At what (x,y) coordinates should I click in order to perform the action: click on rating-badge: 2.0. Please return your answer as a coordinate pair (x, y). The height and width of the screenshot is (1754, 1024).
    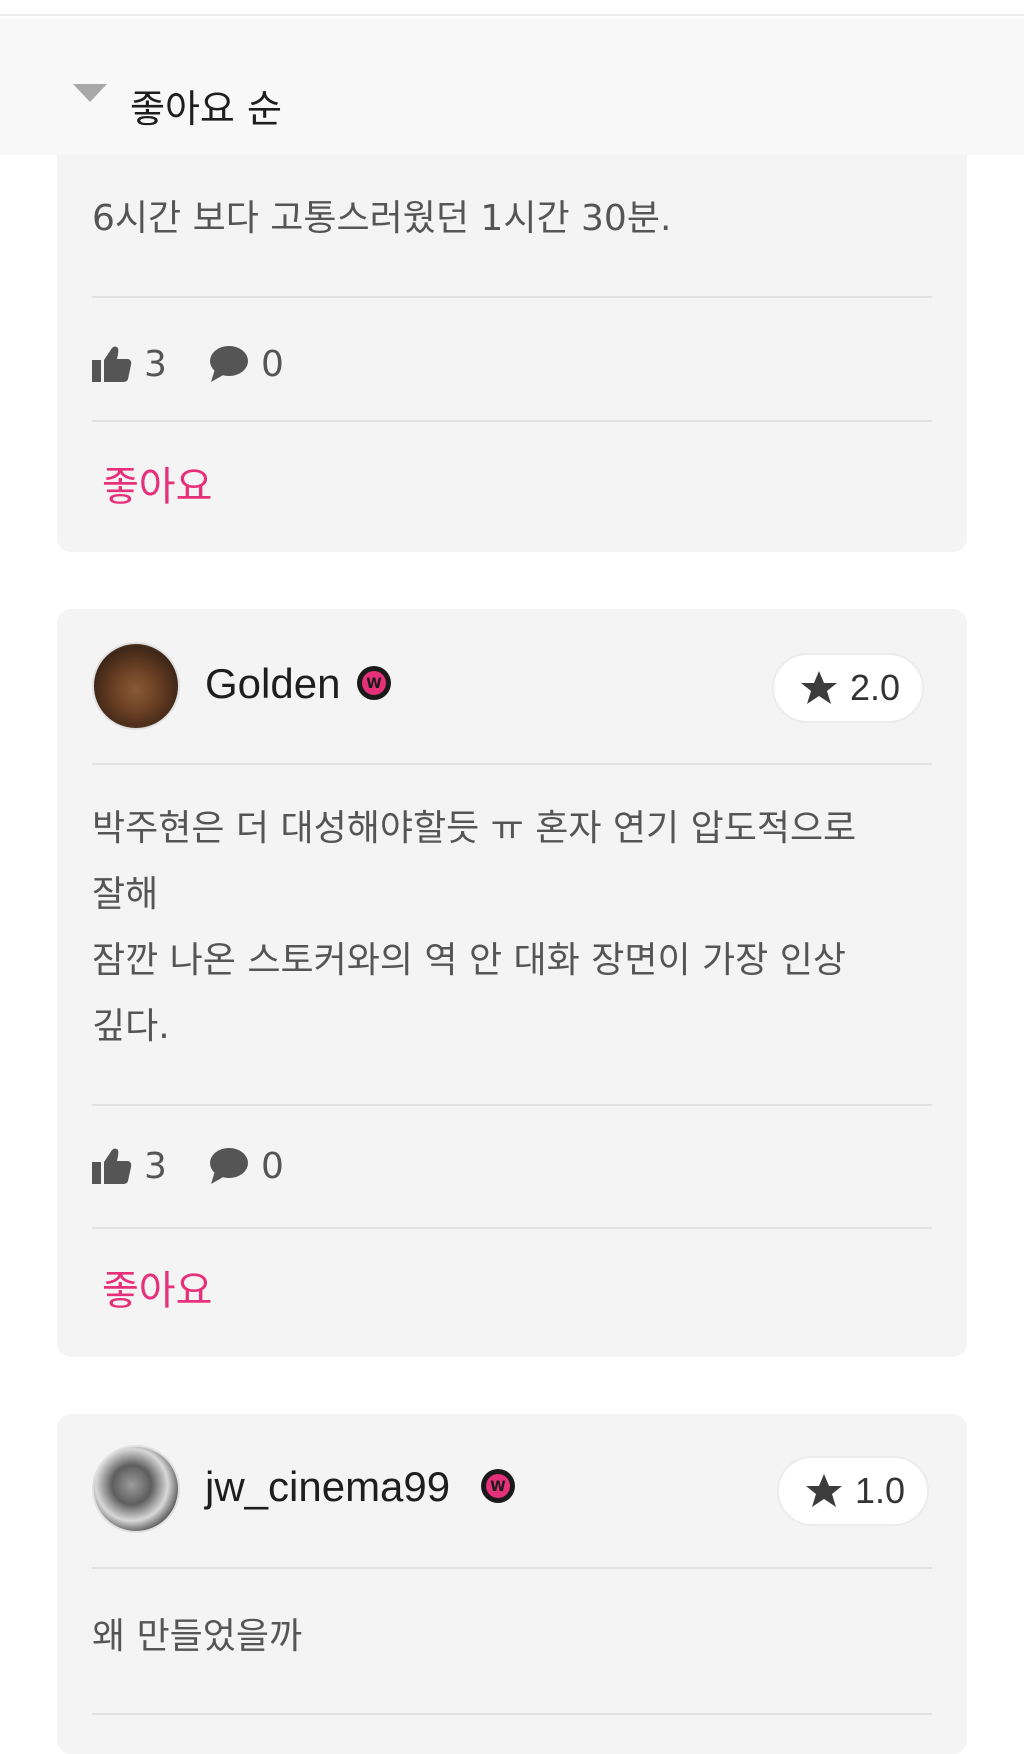
    Looking at the image, I should click on (848, 688).